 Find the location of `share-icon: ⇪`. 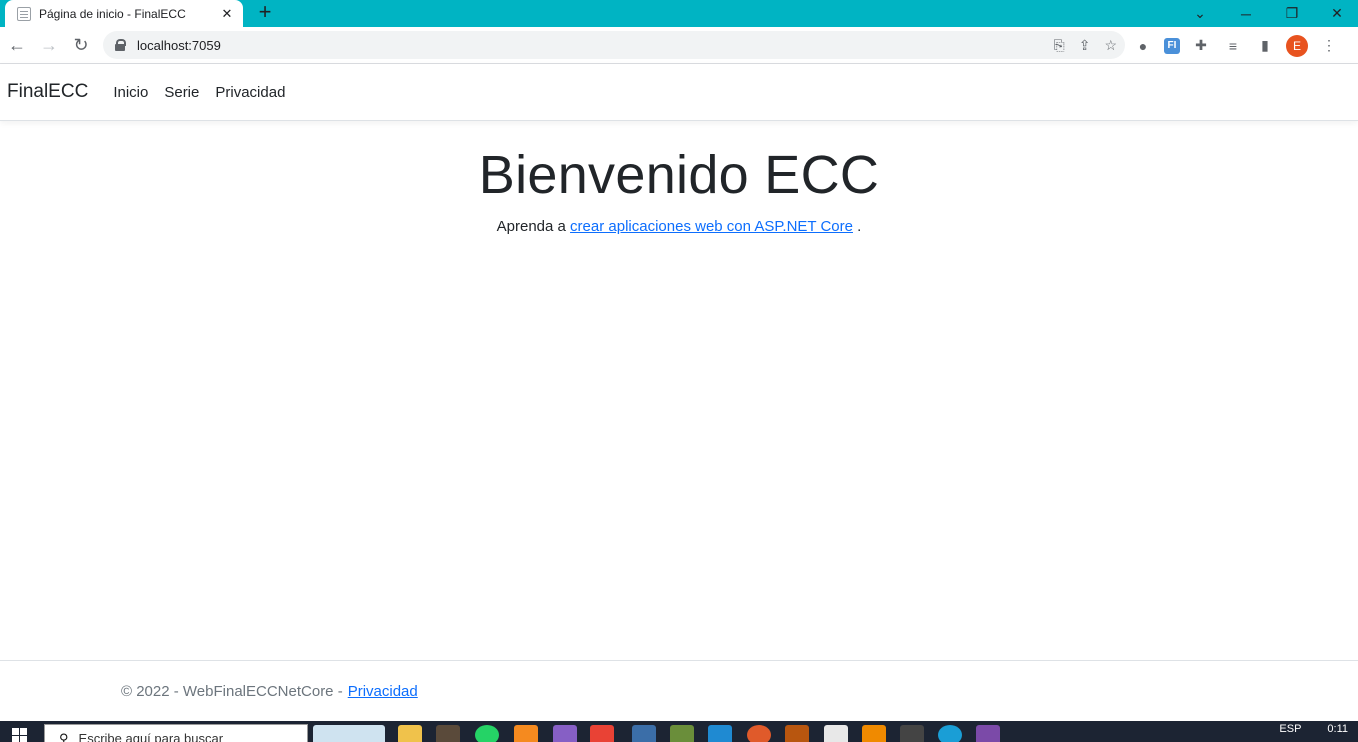

share-icon: ⇪ is located at coordinates (1085, 45).